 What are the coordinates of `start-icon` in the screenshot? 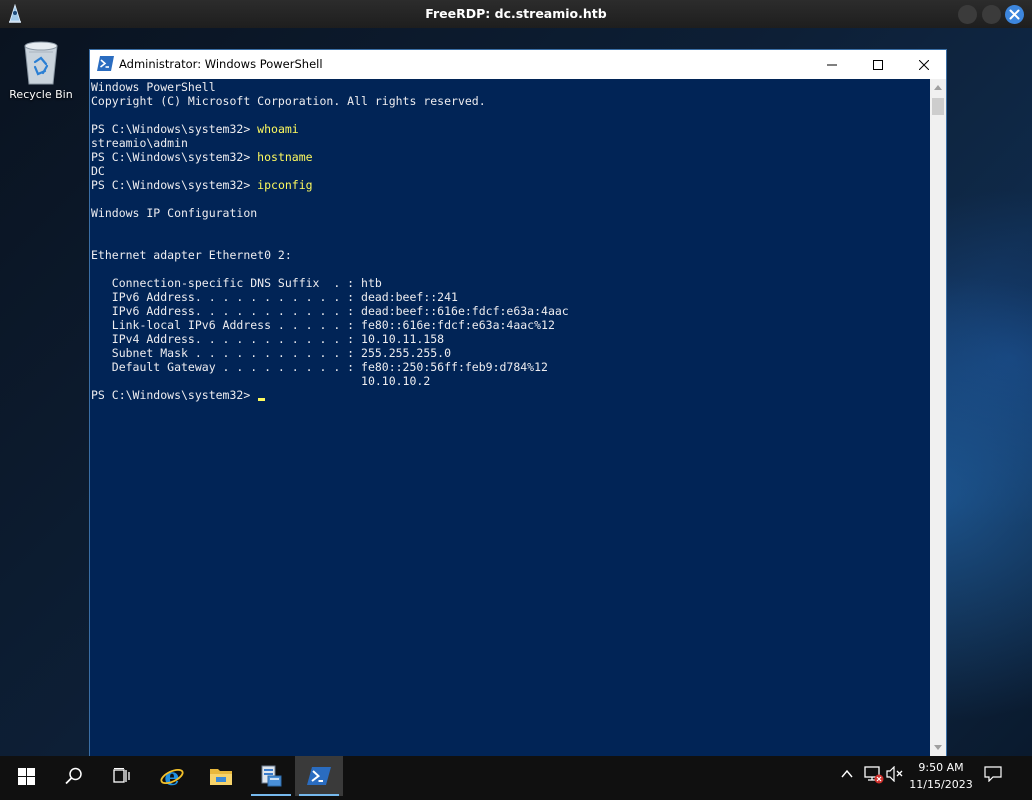 It's located at (26, 776).